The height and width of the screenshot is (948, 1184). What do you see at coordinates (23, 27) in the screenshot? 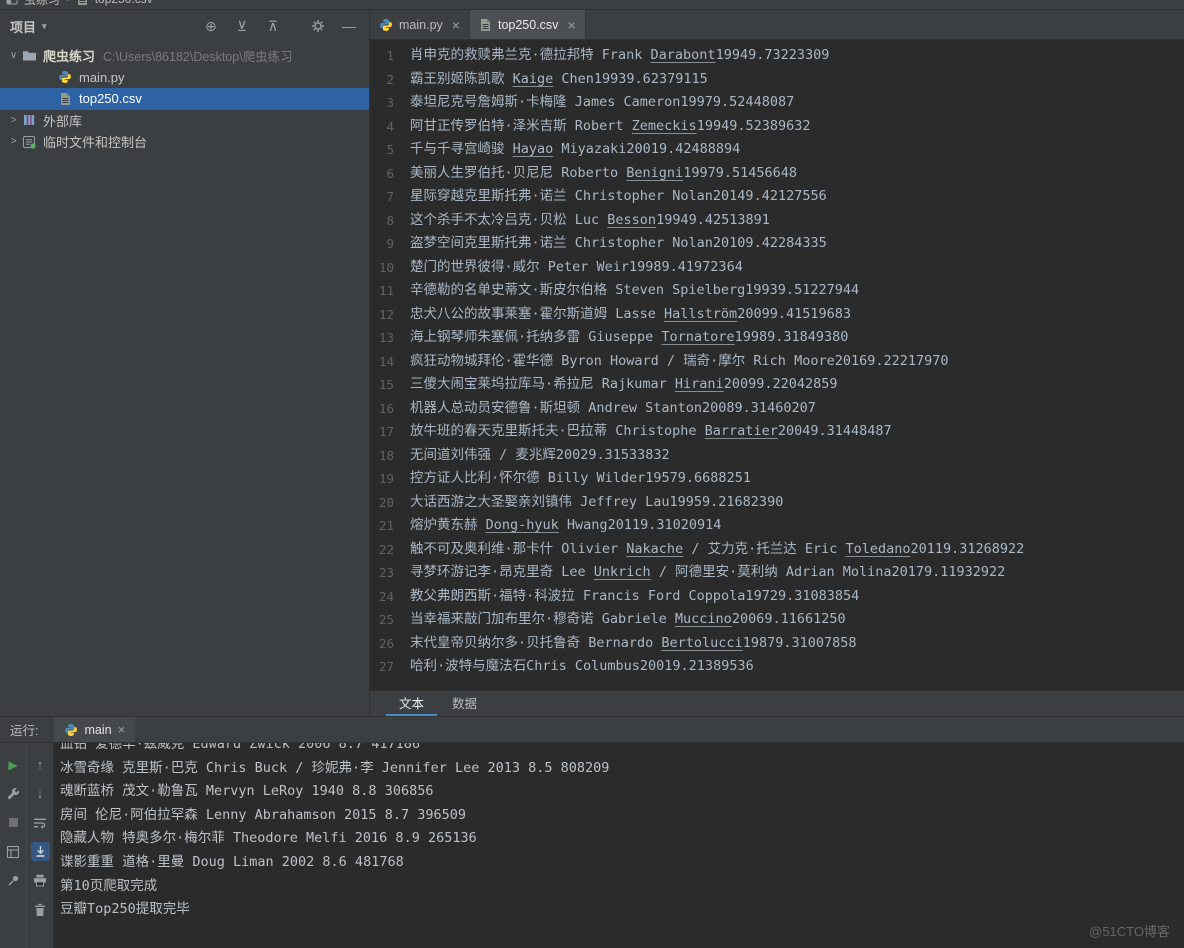
I see `project-title-label: 项目` at bounding box center [23, 27].